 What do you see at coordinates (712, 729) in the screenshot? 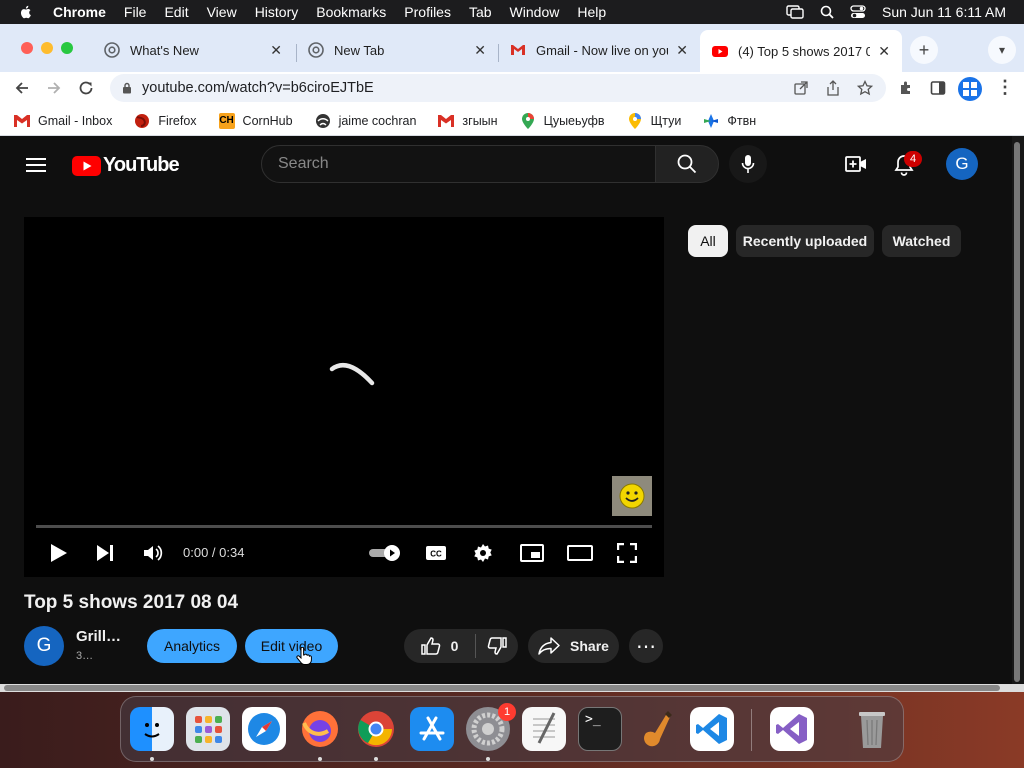
I see `vscode-icon` at bounding box center [712, 729].